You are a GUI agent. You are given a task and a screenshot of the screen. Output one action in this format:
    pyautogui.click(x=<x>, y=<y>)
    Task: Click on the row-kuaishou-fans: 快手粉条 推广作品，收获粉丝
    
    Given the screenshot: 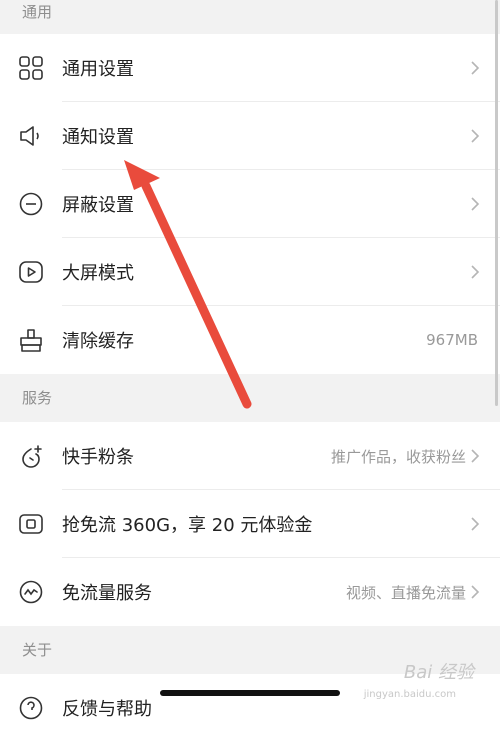 What is the action you would take?
    pyautogui.click(x=250, y=456)
    